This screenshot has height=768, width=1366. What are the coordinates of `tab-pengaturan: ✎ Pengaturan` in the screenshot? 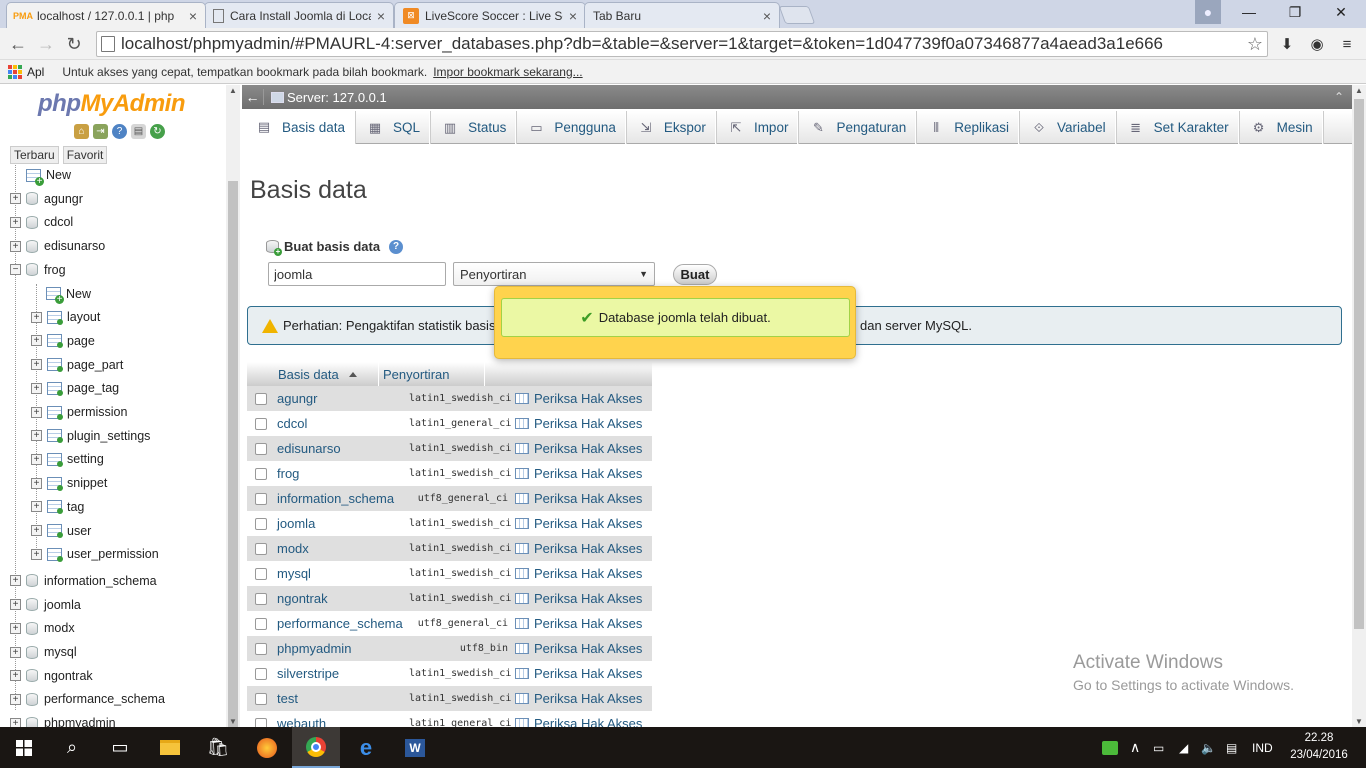 It's located at (857, 127).